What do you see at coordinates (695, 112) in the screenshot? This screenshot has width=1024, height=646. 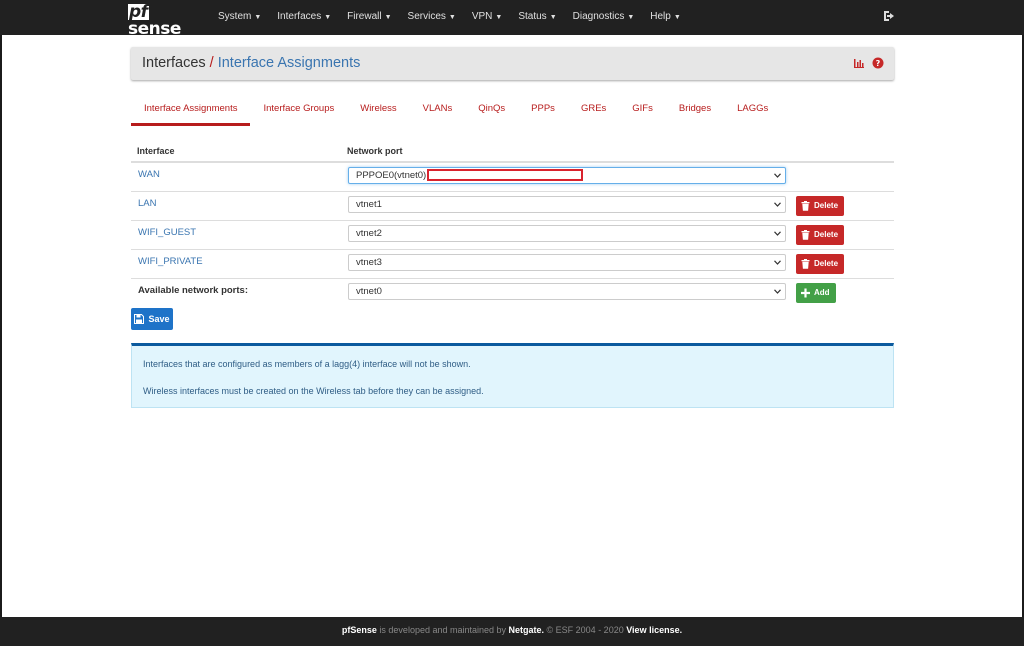 I see `tab-bridges: Bridges` at bounding box center [695, 112].